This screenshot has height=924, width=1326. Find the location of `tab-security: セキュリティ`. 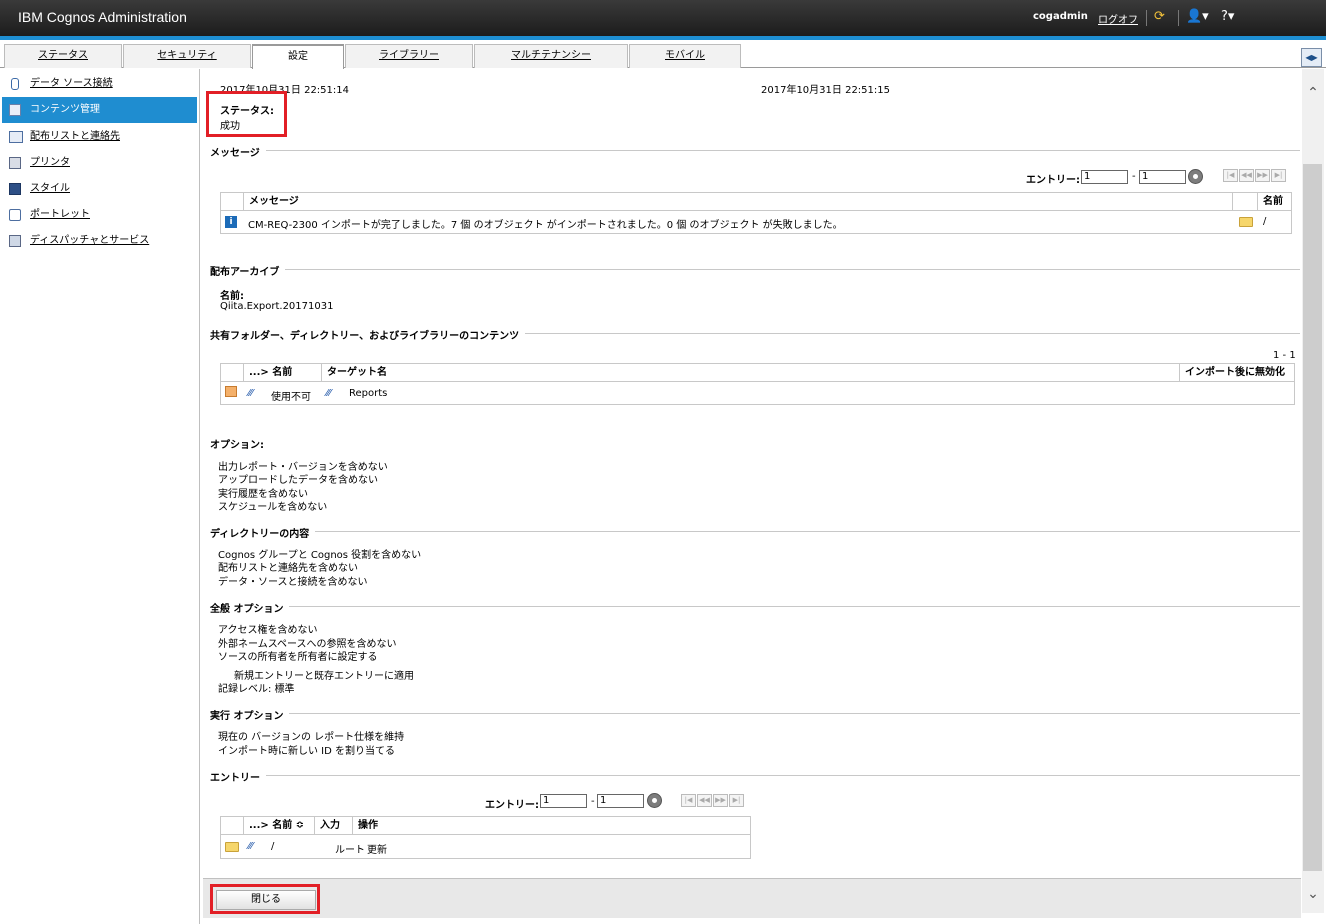

tab-security: セキュリティ is located at coordinates (187, 56).